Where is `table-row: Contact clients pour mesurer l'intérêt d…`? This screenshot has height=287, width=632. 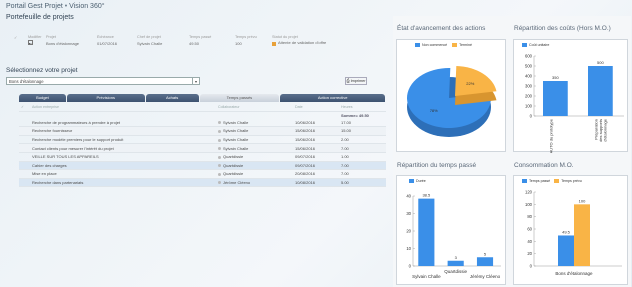 table-row: Contact clients pour mesurer l'intérêt d… is located at coordinates (202, 148).